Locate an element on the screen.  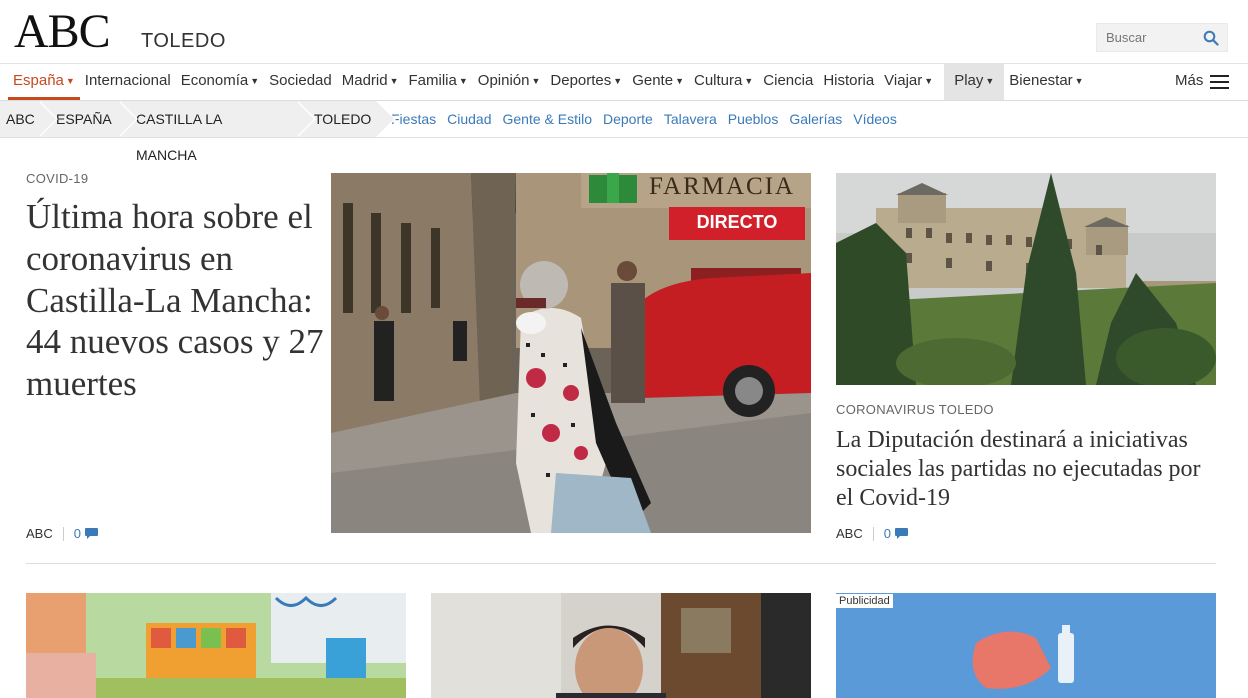
more-menu-label: Más is located at coordinates (1189, 82).